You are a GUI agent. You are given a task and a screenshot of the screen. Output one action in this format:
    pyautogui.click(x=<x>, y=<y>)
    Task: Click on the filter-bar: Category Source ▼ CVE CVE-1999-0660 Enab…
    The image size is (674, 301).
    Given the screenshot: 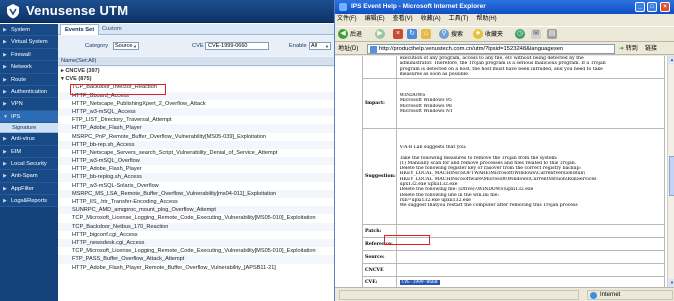 What is the action you would take?
    pyautogui.click(x=196, y=46)
    